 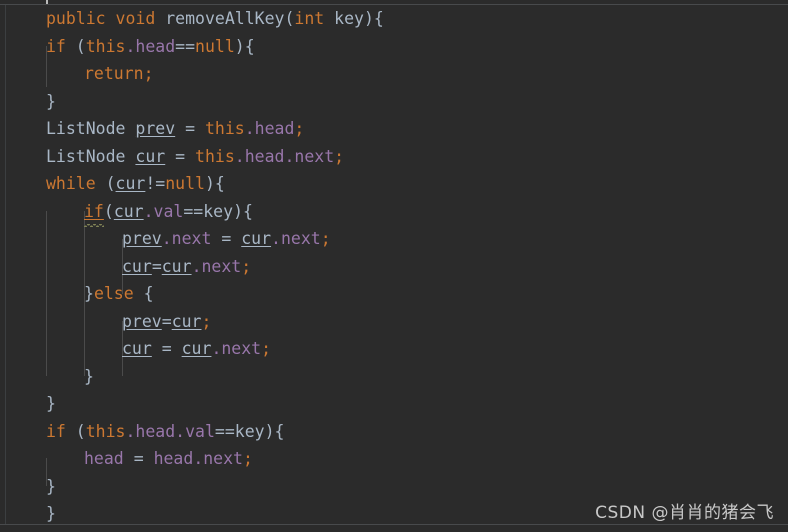 I want to click on token-keyword: void, so click(x=135, y=18).